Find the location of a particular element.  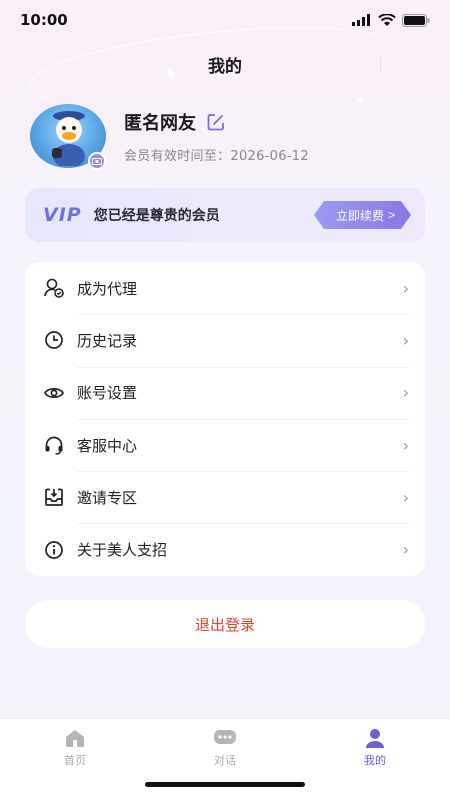

vip-card: VIP 您已经是尊贵的会员 立即续费 > is located at coordinates (225, 215).